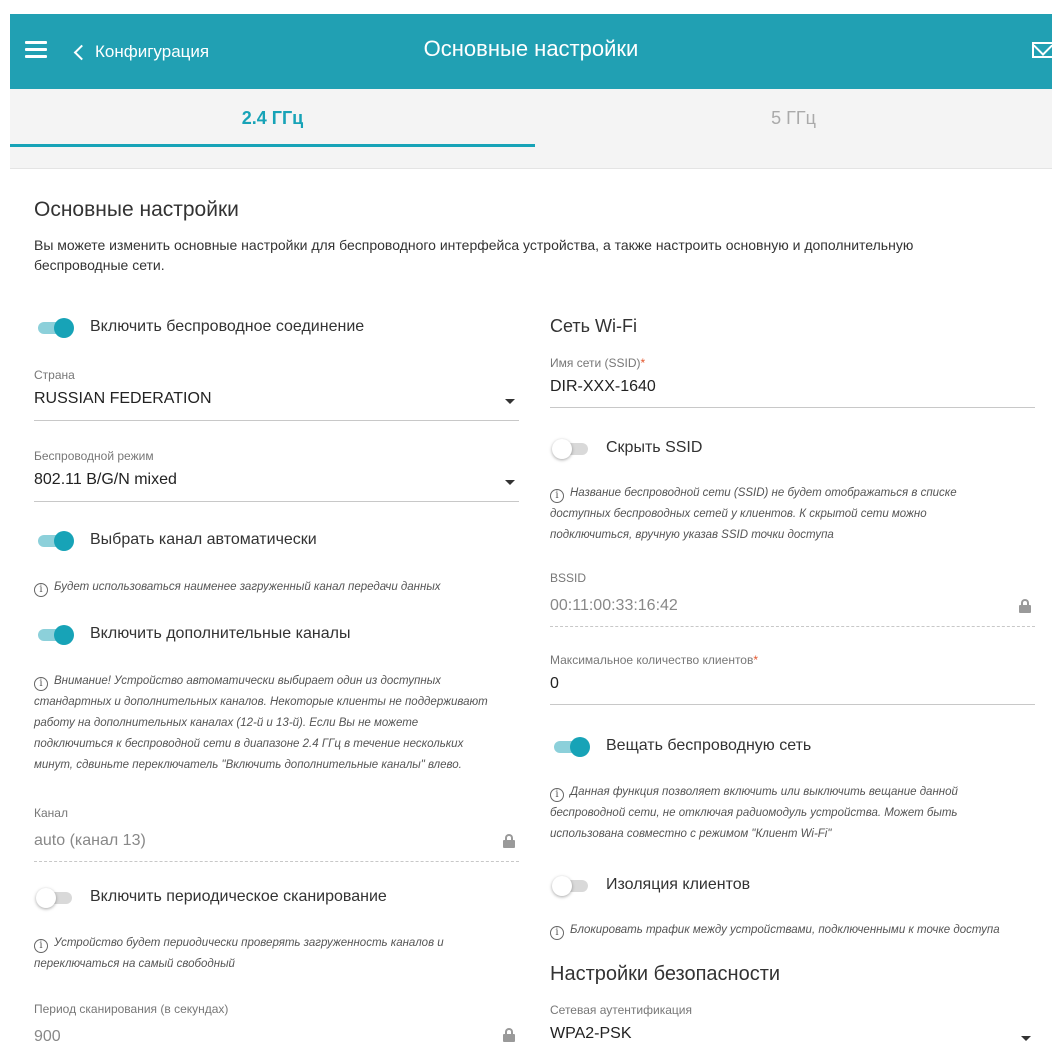 The width and height of the screenshot is (1052, 1054). I want to click on ssid-field: Имя сети (SSID)* DIR-XXX-1640, so click(792, 382).